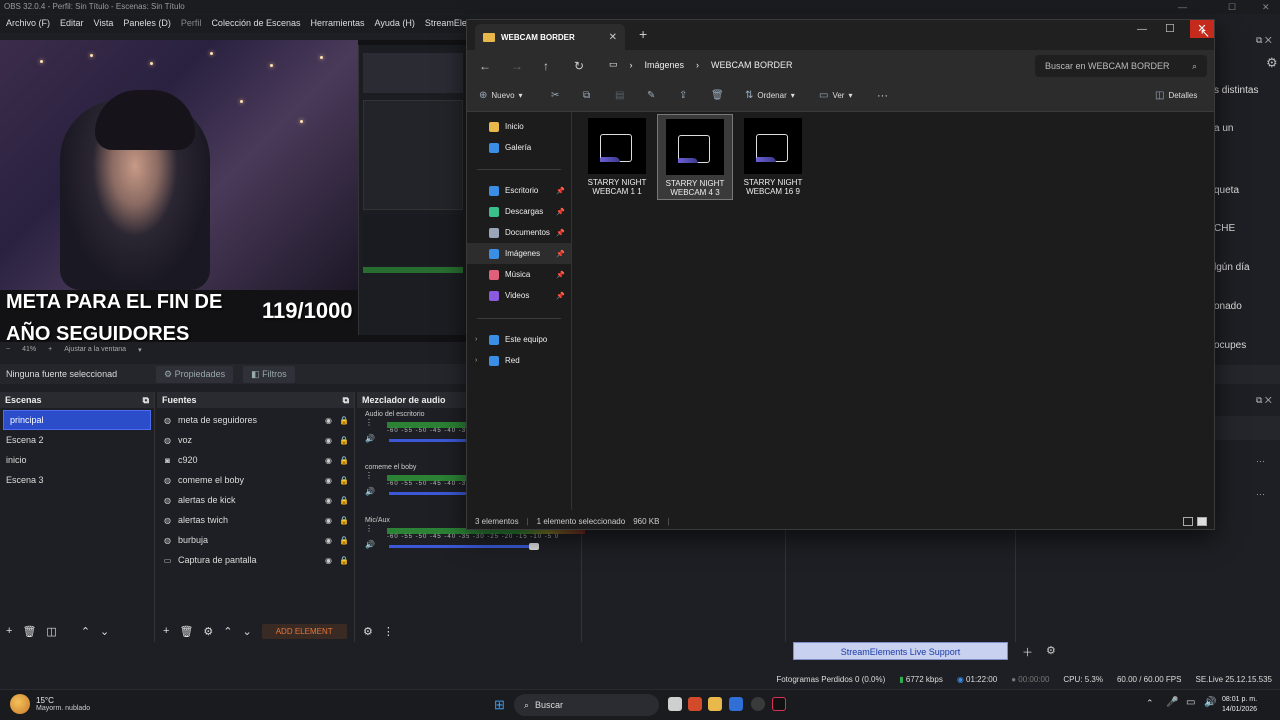  Describe the element at coordinates (166, 631) in the screenshot. I see `add-source-button: +` at that location.